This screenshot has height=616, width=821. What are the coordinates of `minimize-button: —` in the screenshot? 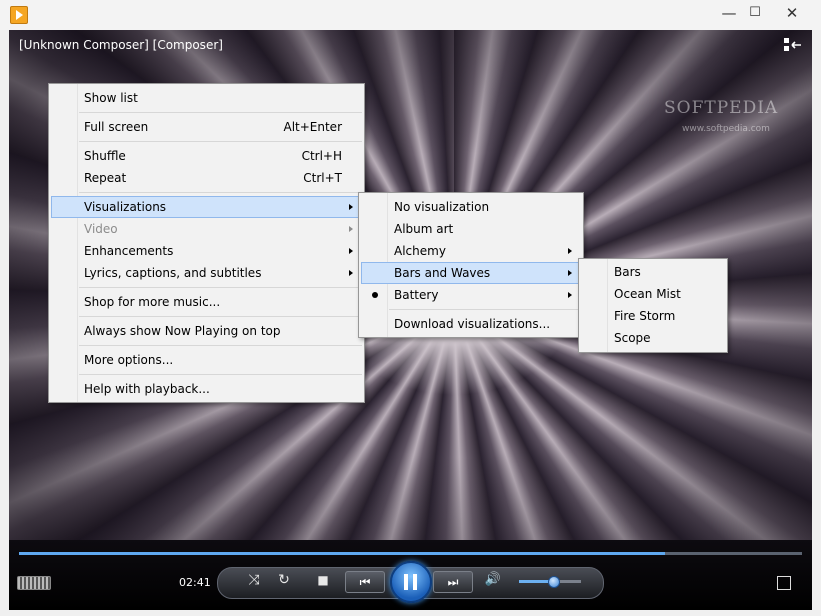 It's located at (729, 13).